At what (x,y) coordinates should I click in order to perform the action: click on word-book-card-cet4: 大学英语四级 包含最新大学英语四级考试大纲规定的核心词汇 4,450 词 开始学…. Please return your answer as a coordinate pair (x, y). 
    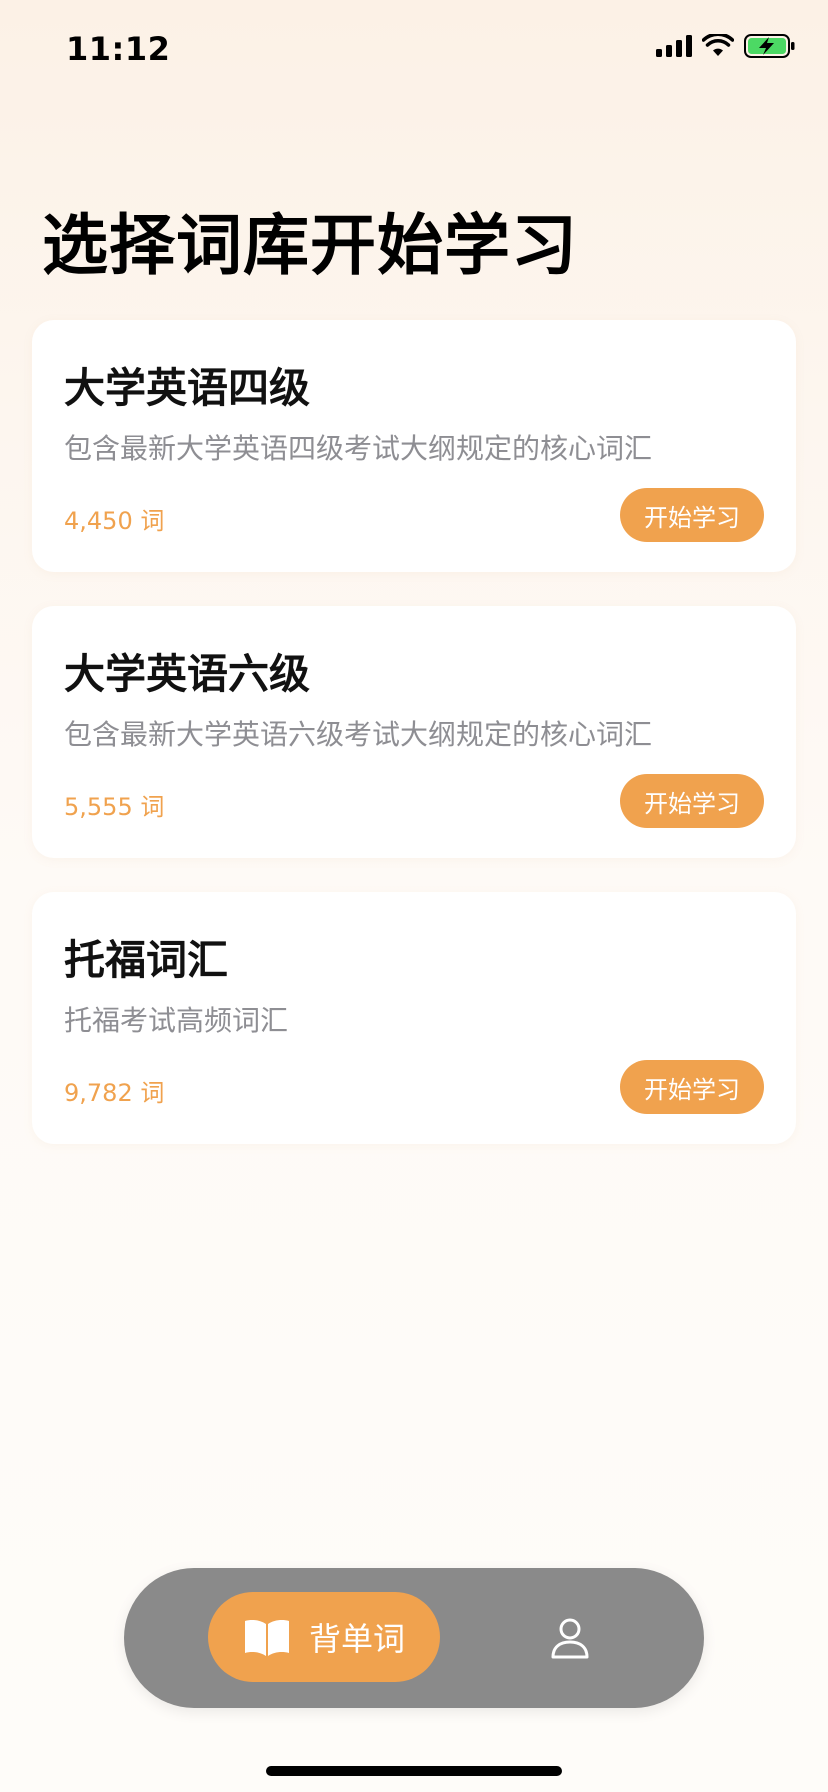
    Looking at the image, I should click on (414, 446).